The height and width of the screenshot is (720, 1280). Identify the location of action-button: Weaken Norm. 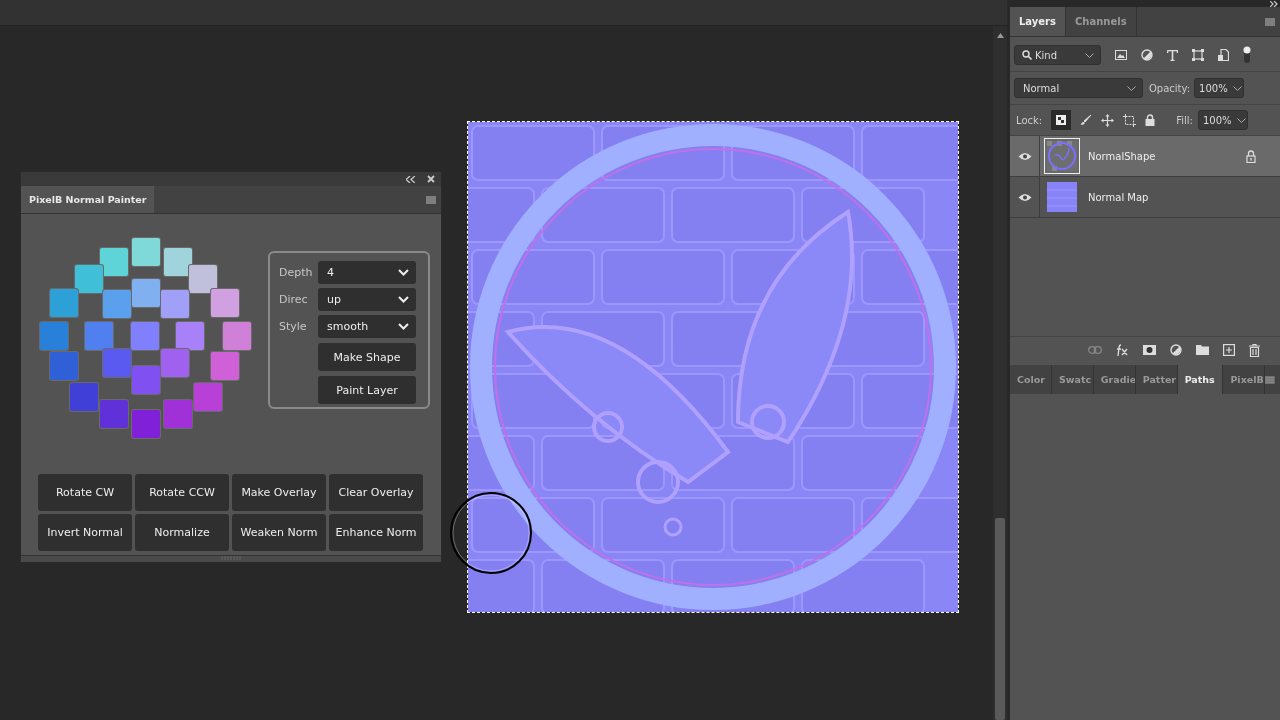
(279, 532).